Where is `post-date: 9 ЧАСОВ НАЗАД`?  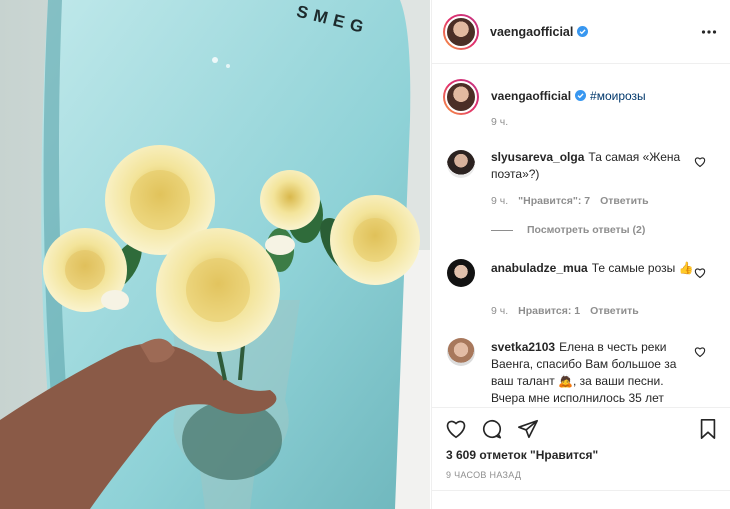
post-date: 9 ЧАСОВ НАЗАД is located at coordinates (483, 475).